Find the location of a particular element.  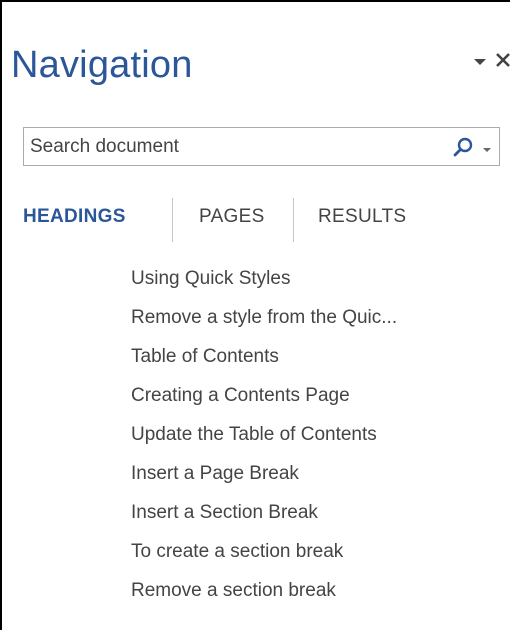

search-input is located at coordinates (227, 146).